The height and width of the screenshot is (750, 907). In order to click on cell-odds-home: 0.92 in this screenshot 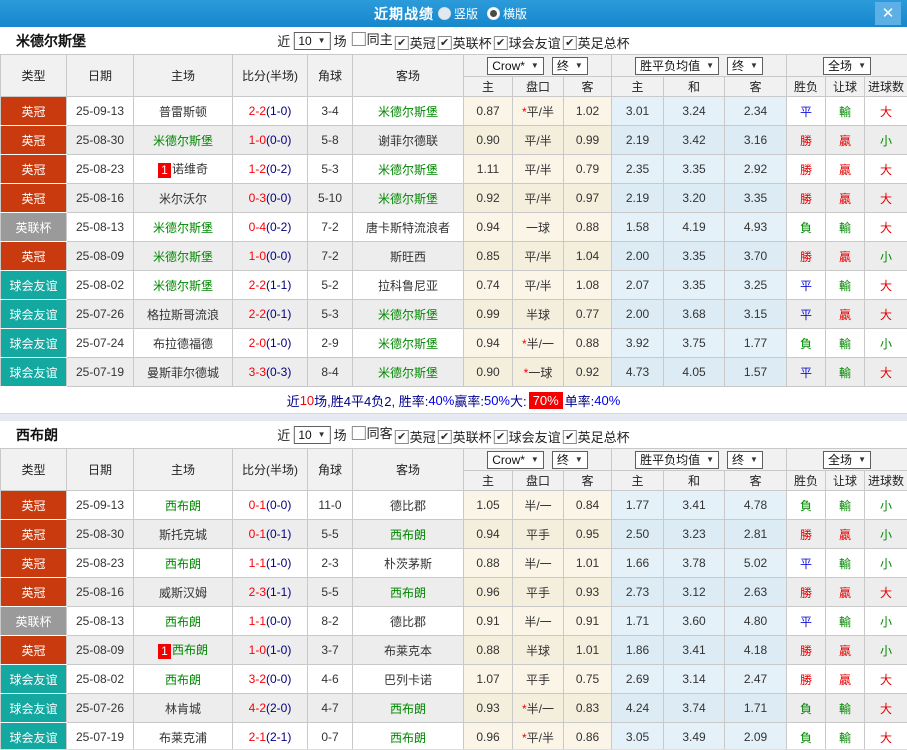, I will do `click(488, 198)`.